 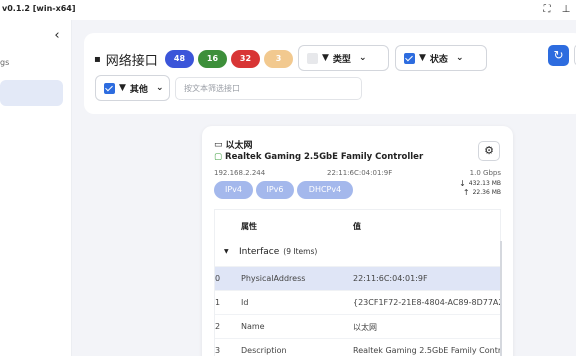 What do you see at coordinates (462, 183) in the screenshot?
I see `arrow-down-icon: ↓` at bounding box center [462, 183].